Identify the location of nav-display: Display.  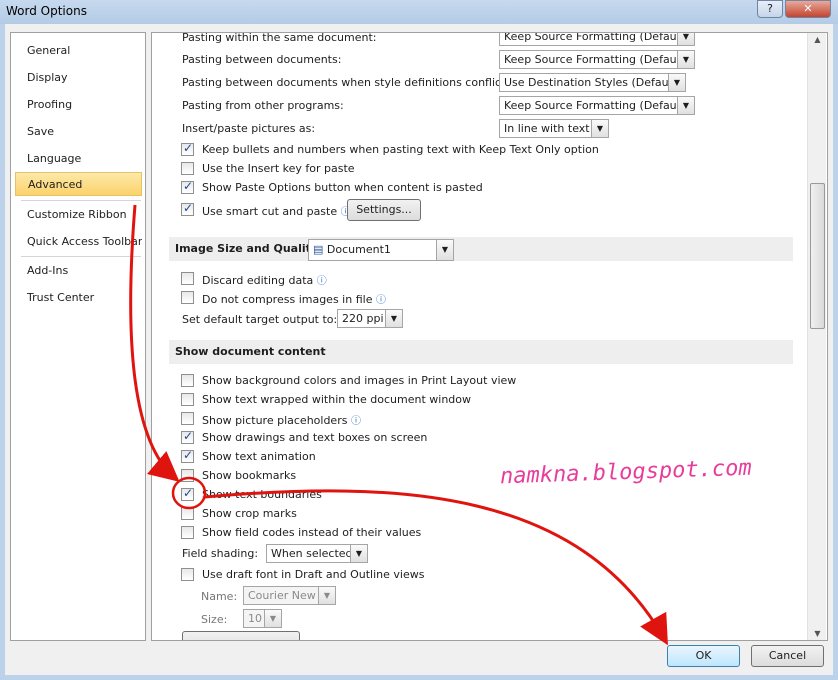
(78, 78).